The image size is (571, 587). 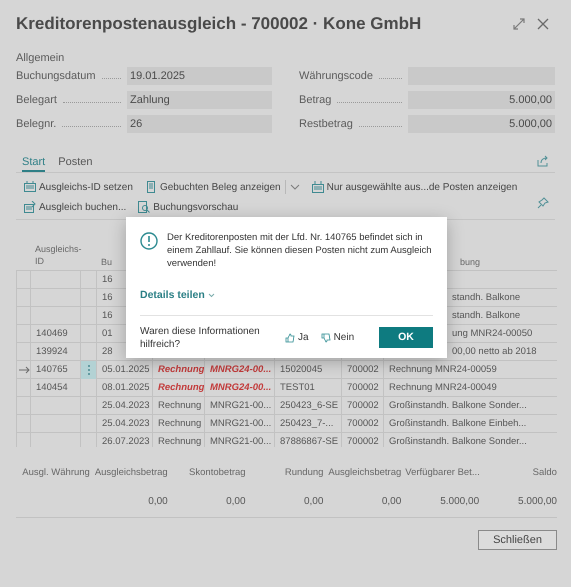 I want to click on table-cell-text: 28, so click(x=107, y=351).